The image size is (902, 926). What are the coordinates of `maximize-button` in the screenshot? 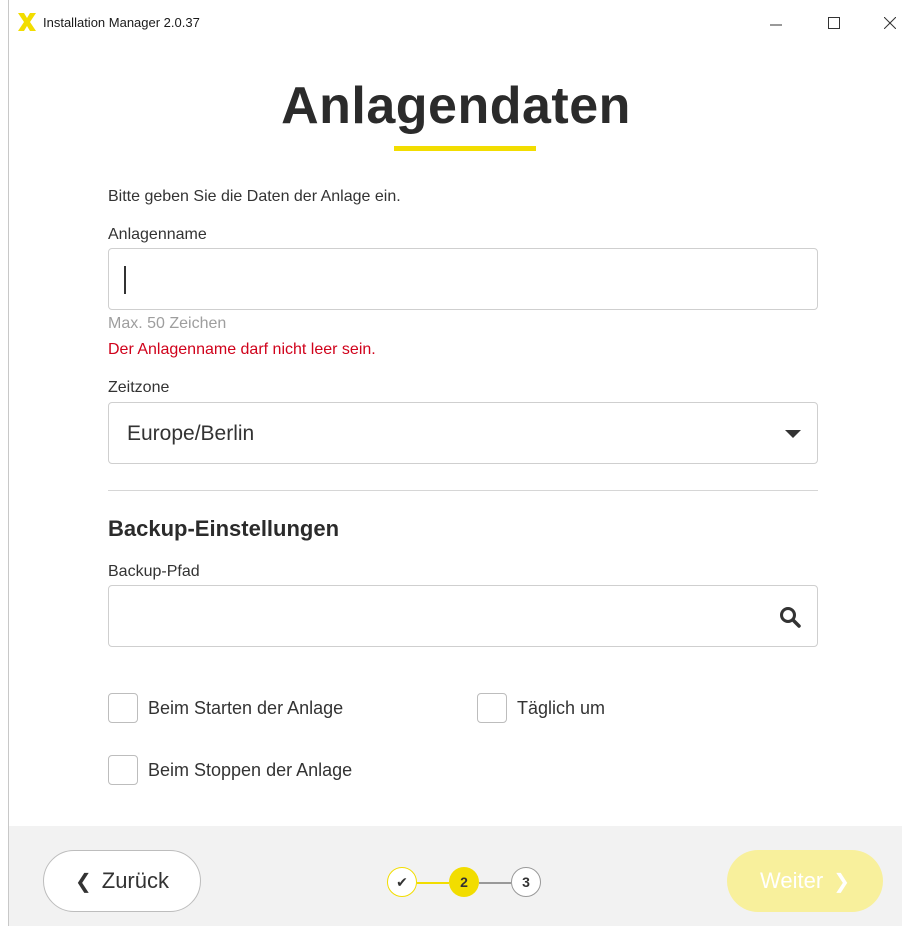 It's located at (834, 23).